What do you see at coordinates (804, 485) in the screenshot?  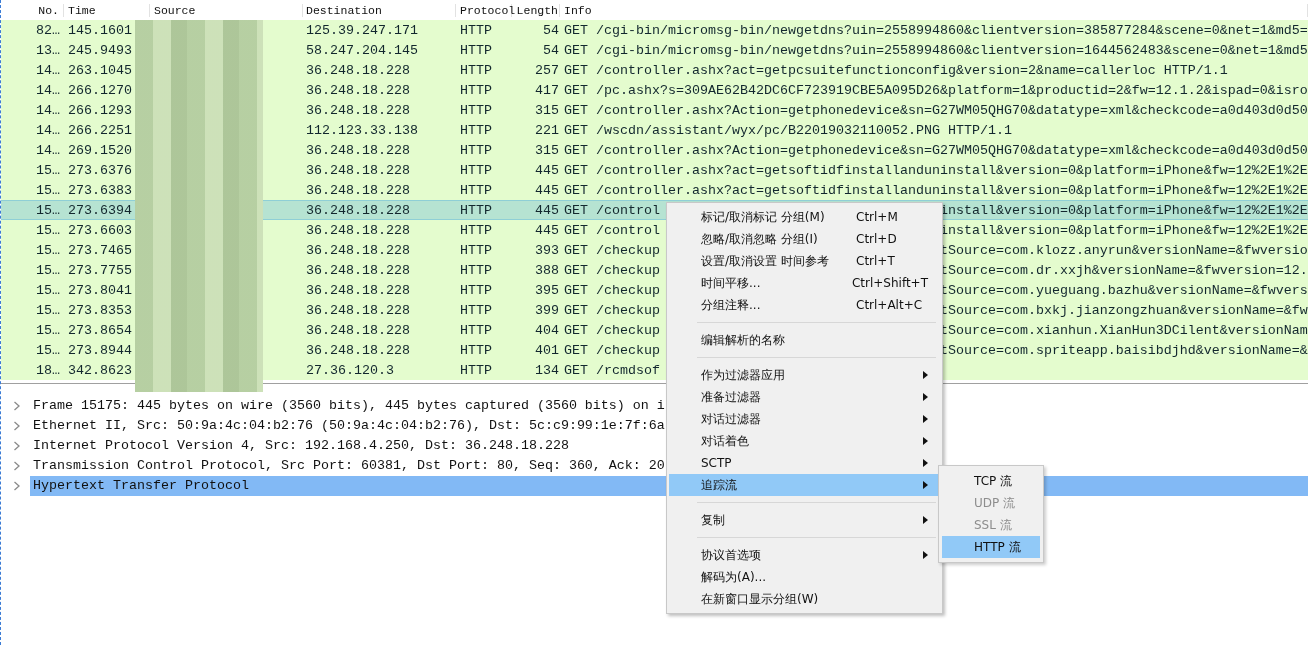 I see `menu-item: 追踪流` at bounding box center [804, 485].